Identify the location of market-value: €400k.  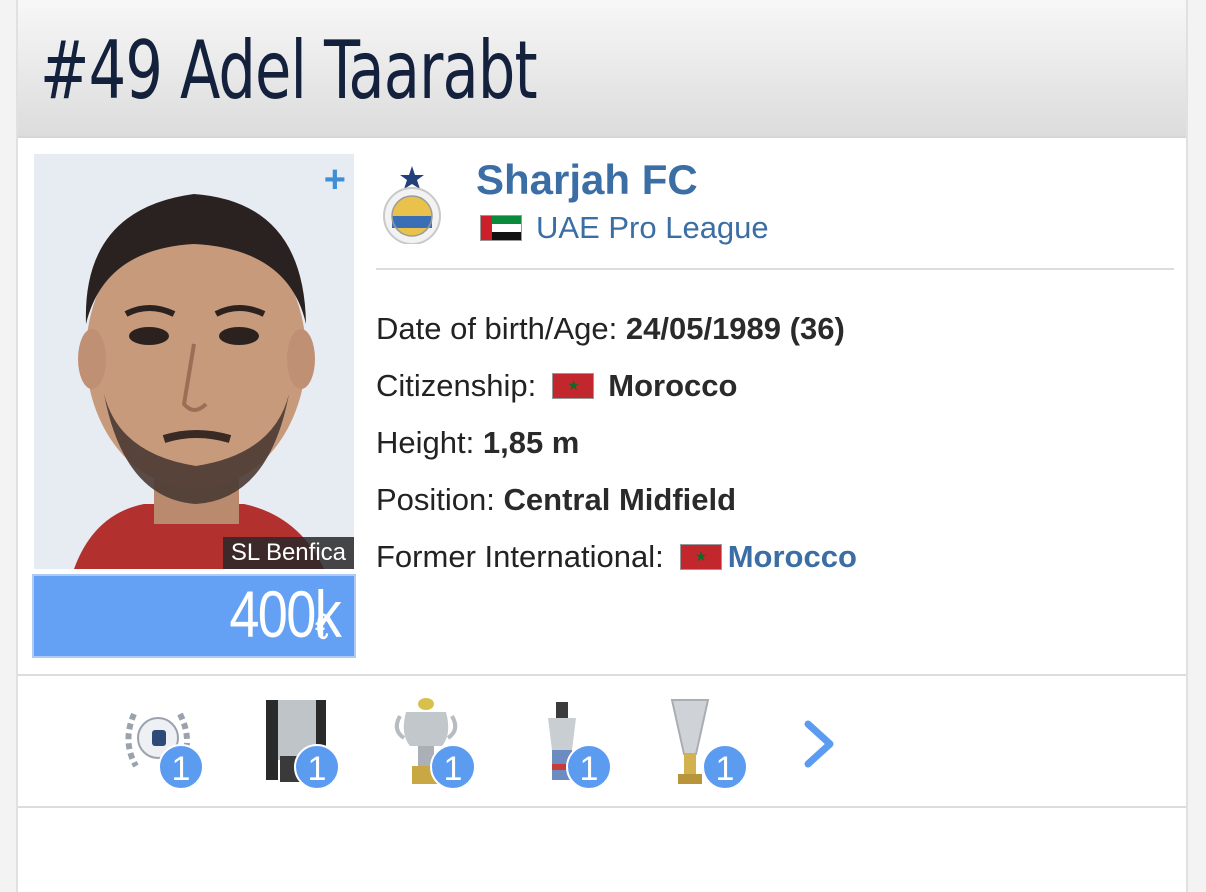
(285, 614).